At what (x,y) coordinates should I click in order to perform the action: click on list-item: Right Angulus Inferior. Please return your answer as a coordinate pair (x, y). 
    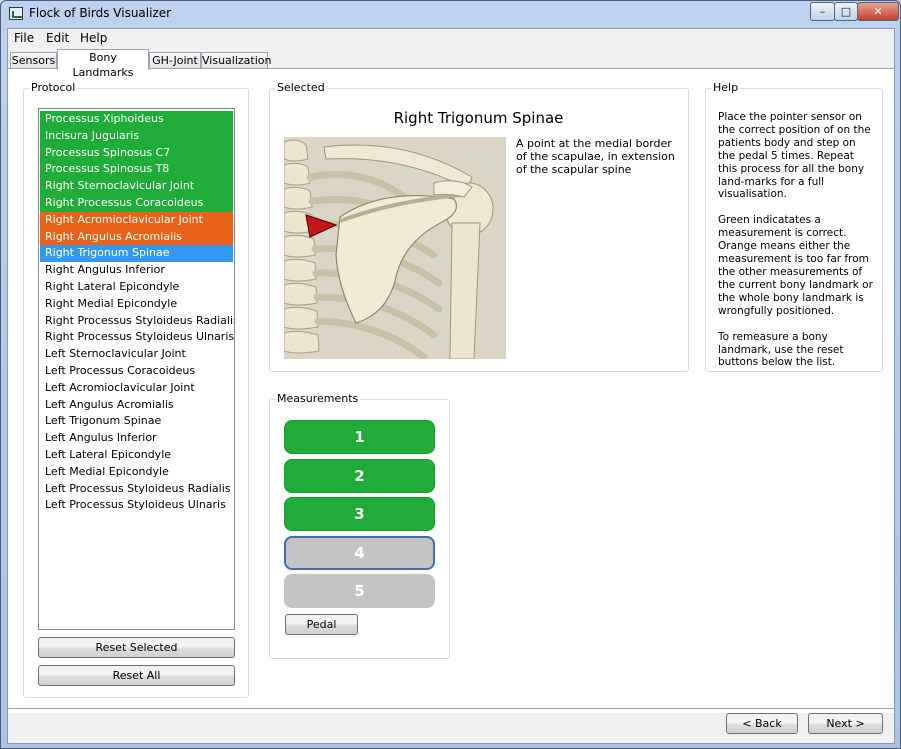
    Looking at the image, I should click on (136, 270).